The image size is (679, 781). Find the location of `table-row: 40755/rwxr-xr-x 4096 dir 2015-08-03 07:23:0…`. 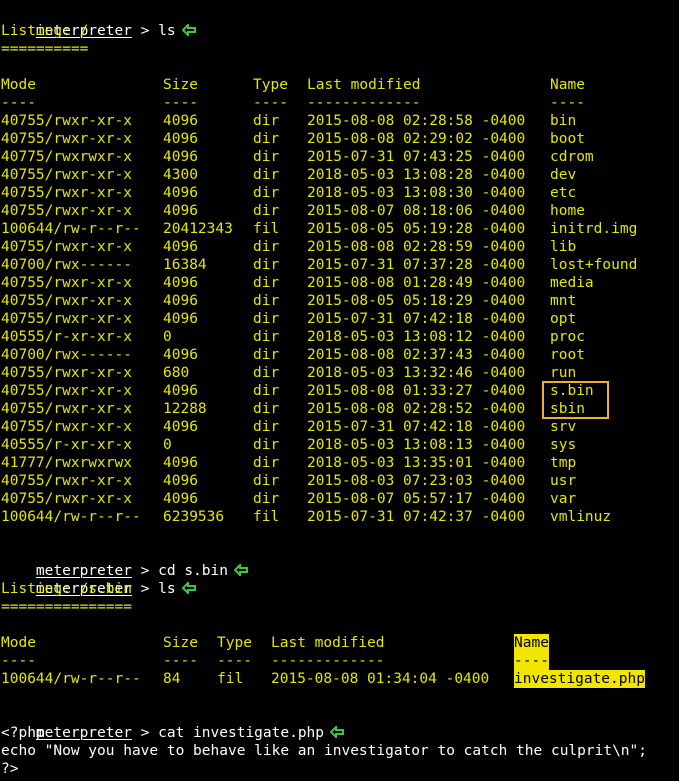

table-row: 40755/rwxr-xr-x 4096 dir 2015-08-03 07:23:0… is located at coordinates (339, 481).